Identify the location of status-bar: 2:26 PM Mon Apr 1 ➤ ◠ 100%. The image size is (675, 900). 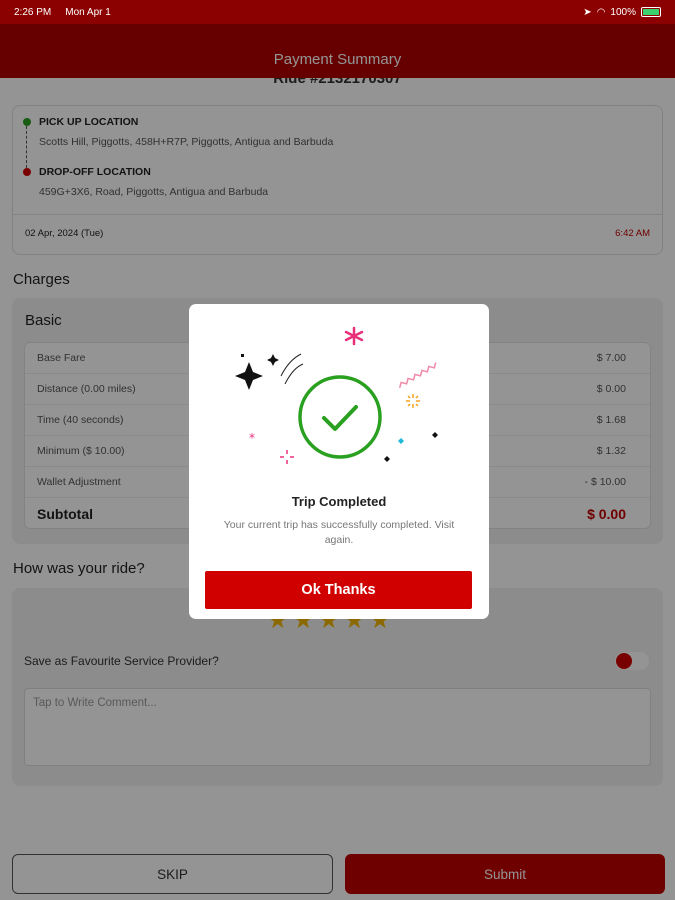
(337, 12).